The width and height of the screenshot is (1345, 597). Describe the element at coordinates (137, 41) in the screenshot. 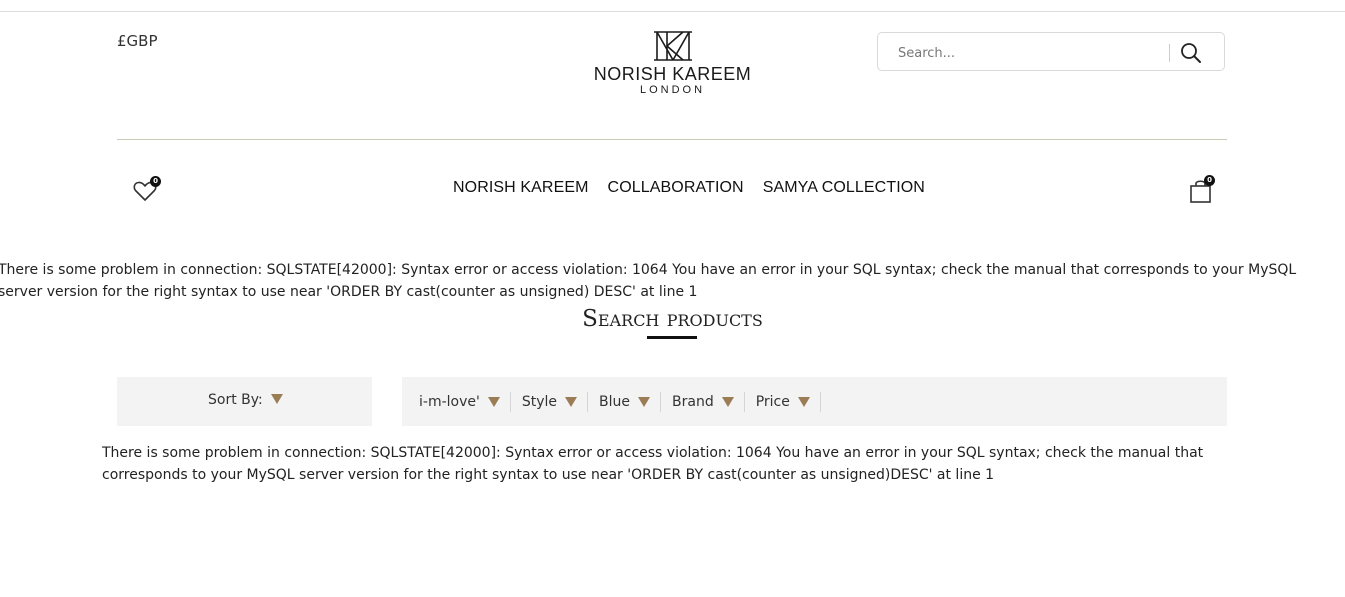

I see `currency-selector: £GBP` at that location.